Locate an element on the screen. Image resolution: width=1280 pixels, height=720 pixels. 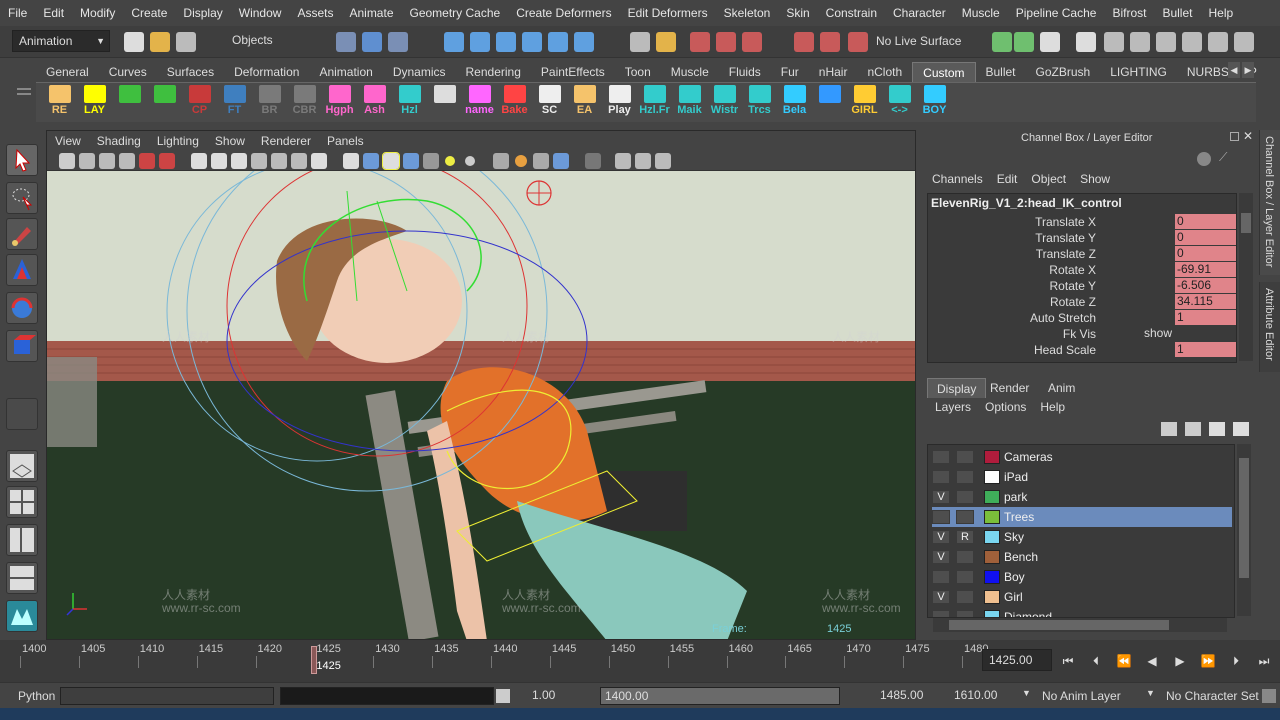
select-component-icon is located at coordinates (398, 42).